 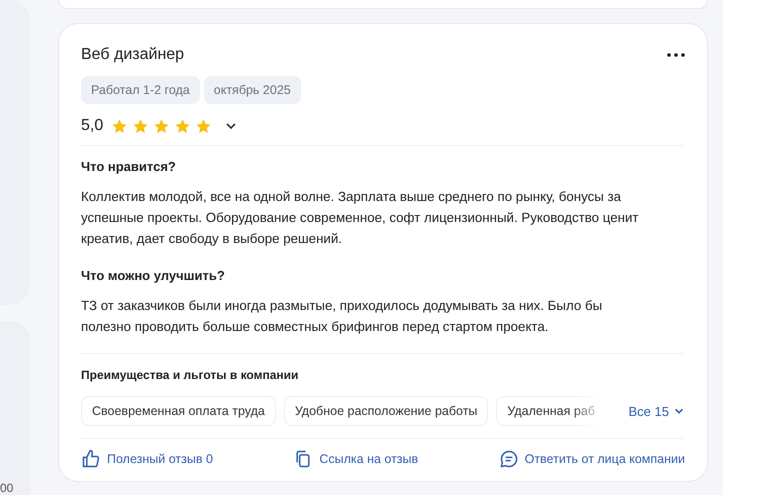 What do you see at coordinates (92, 126) in the screenshot?
I see `rating-score: 5,0` at bounding box center [92, 126].